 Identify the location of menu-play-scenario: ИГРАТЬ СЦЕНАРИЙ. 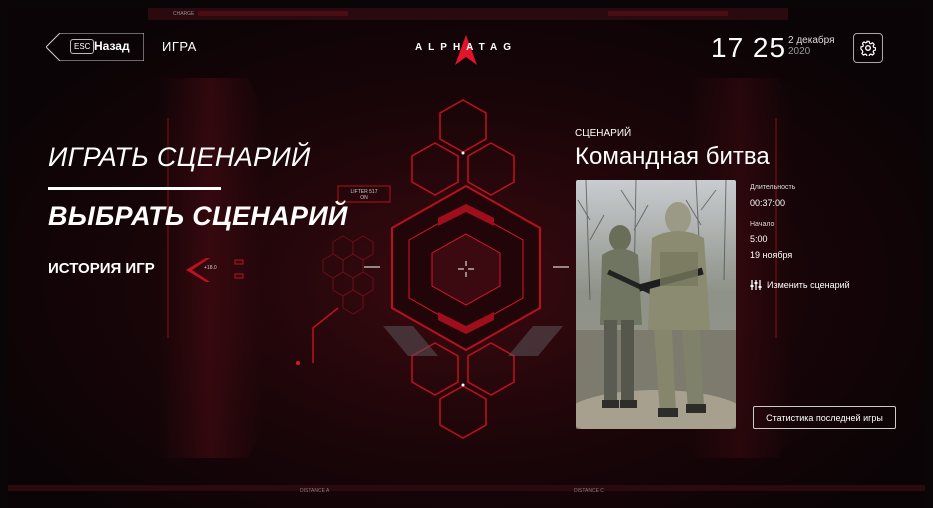
(179, 157).